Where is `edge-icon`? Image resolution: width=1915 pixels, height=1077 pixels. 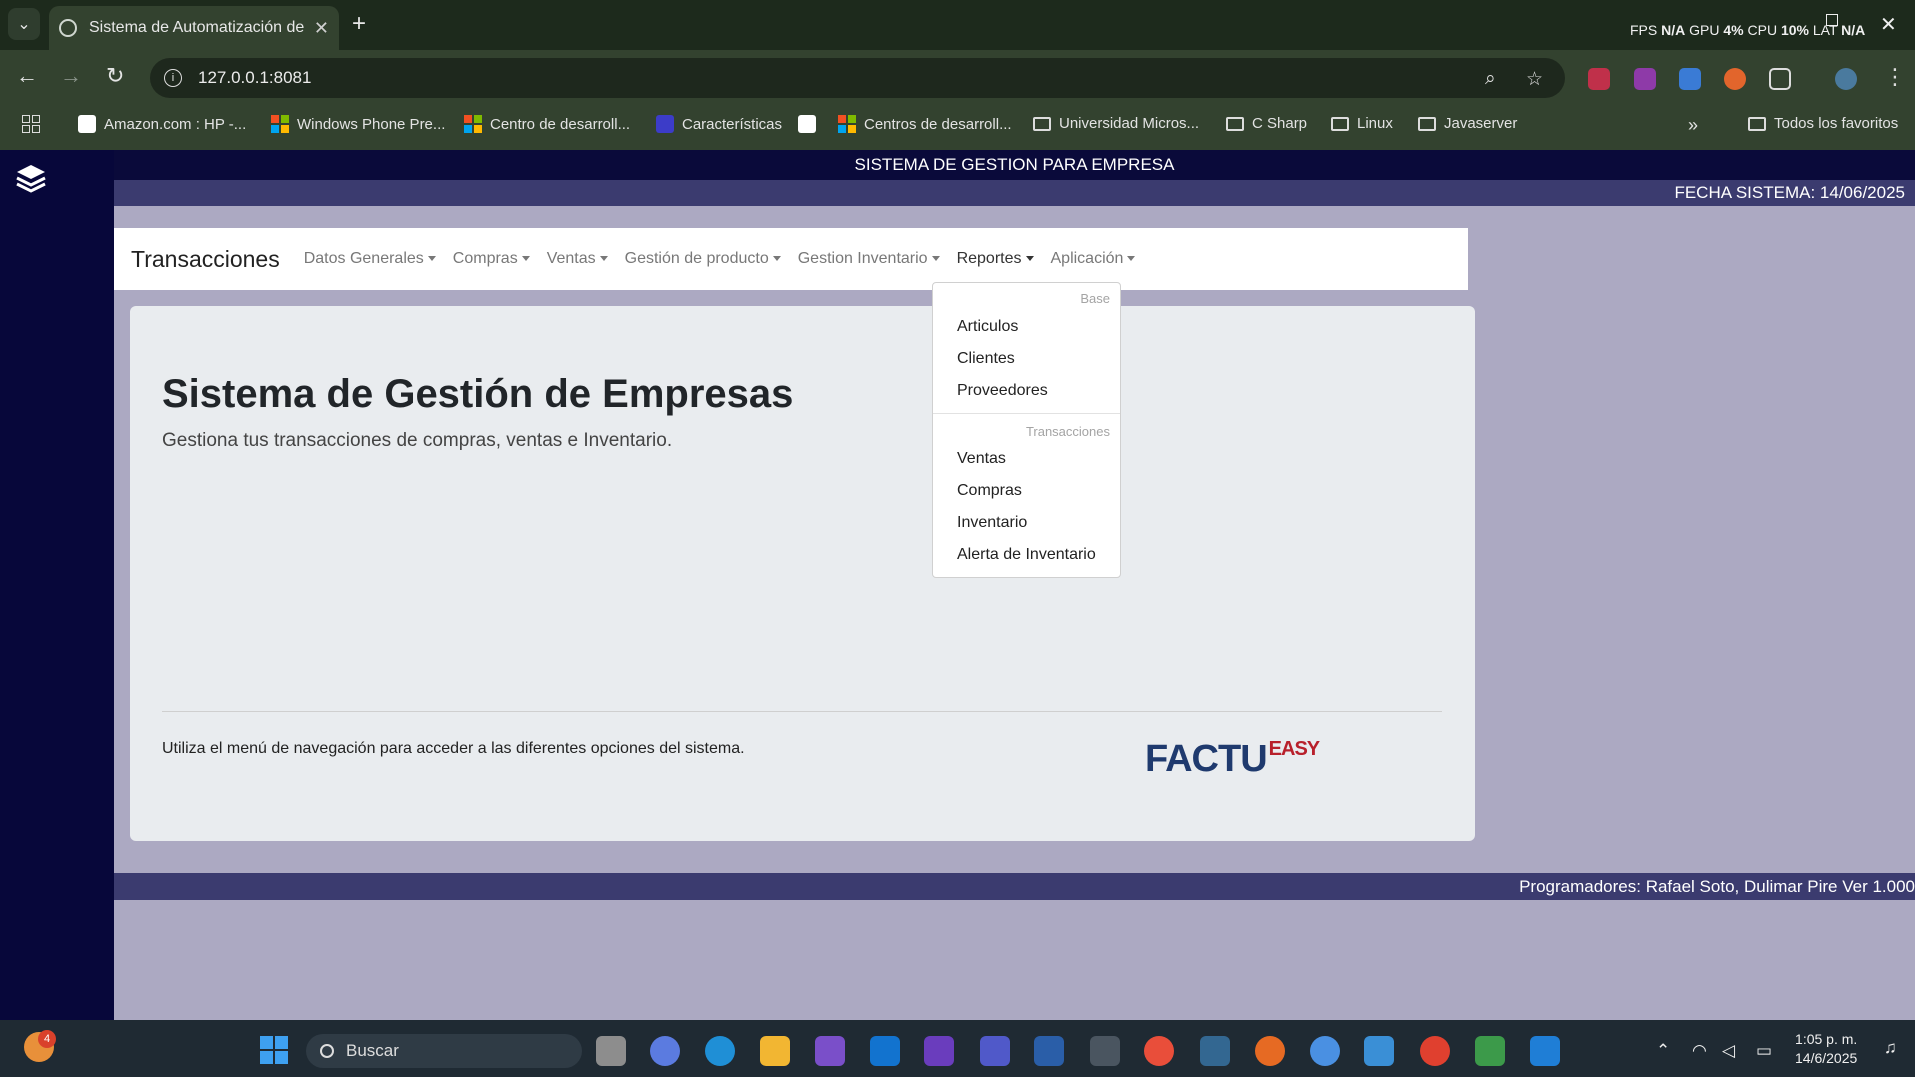
edge-icon is located at coordinates (720, 1051).